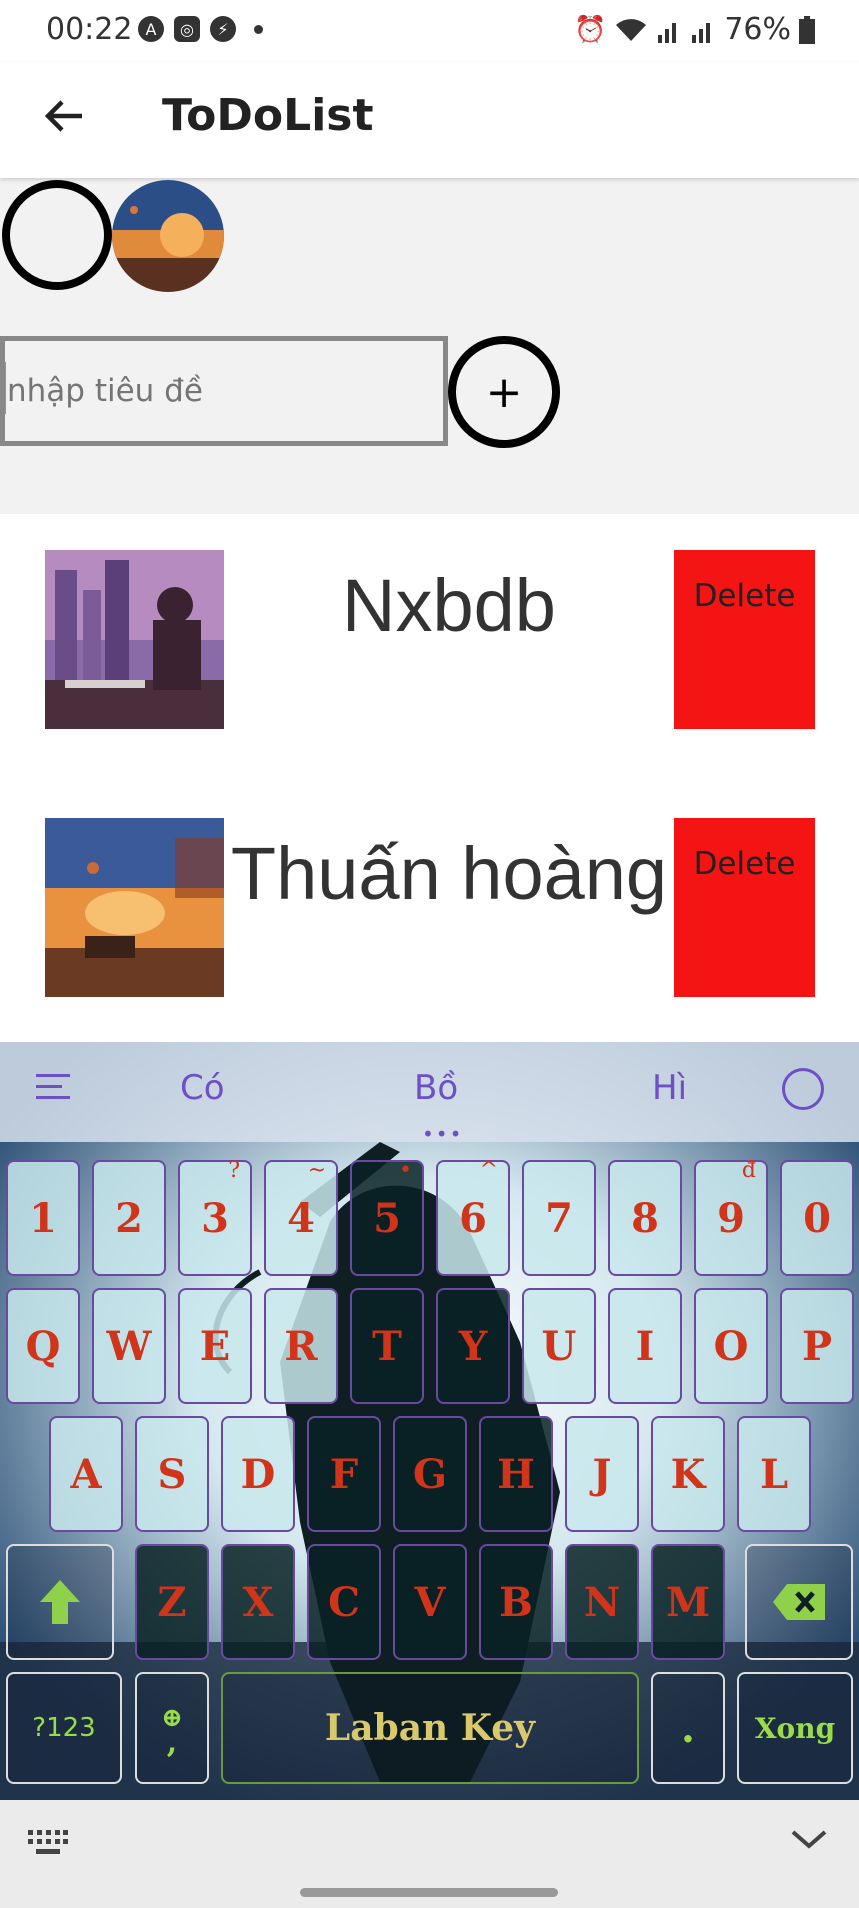 Image resolution: width=859 pixels, height=1908 pixels. I want to click on key-v: V, so click(430, 1602).